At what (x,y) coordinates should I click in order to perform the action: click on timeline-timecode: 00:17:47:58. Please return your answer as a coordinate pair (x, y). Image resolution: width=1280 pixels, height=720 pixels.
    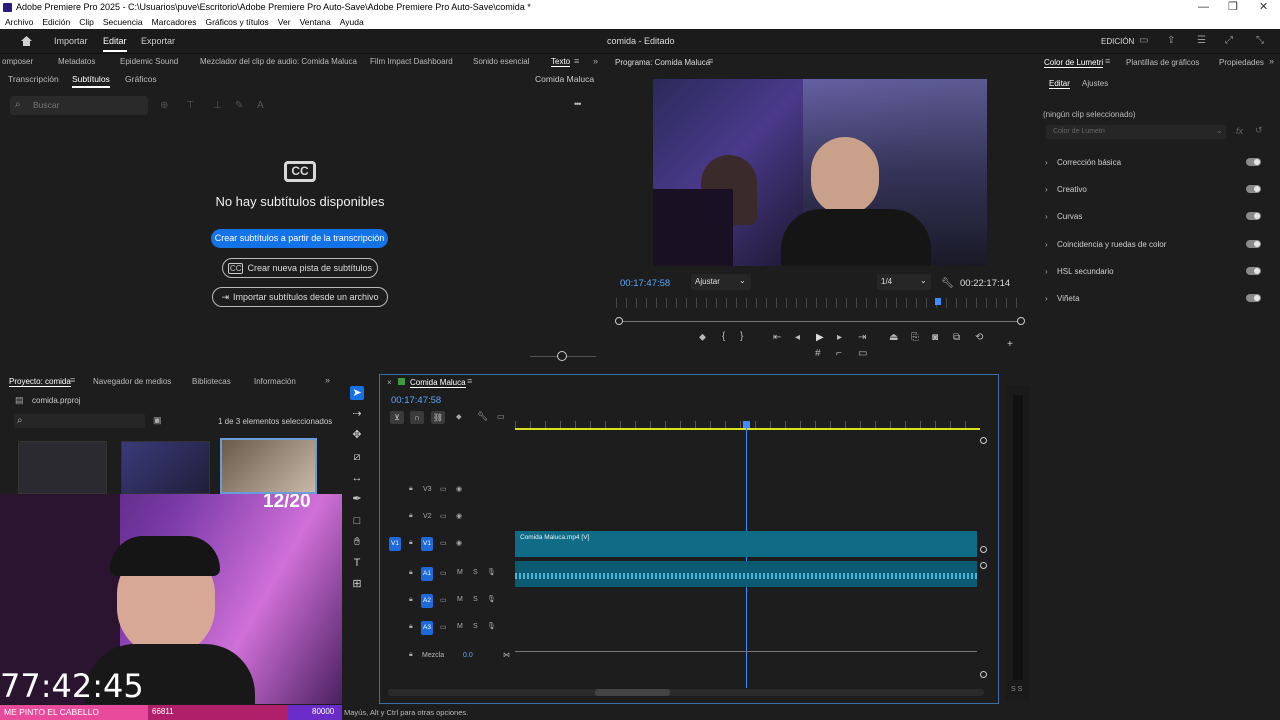
    Looking at the image, I should click on (416, 400).